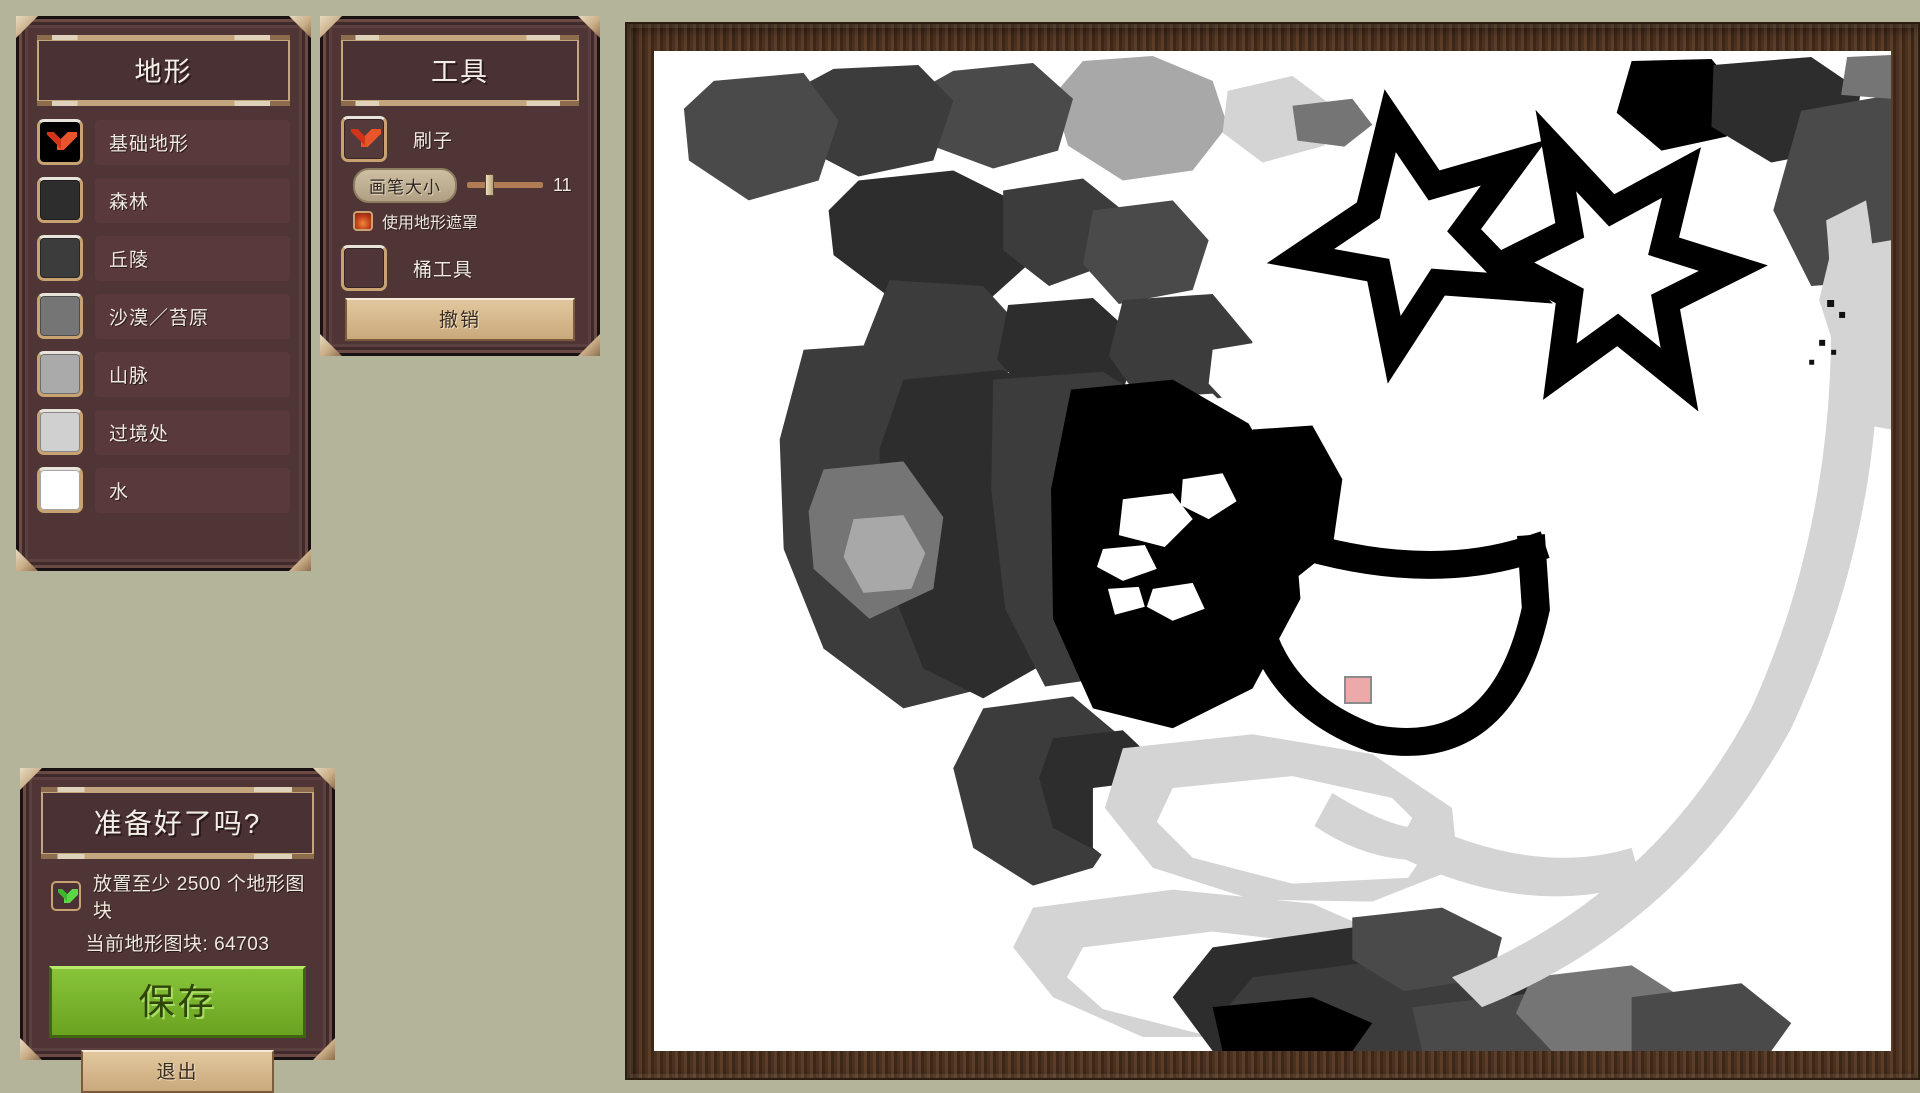 Image resolution: width=1920 pixels, height=1093 pixels. Describe the element at coordinates (562, 184) in the screenshot. I see `brush-size-value: 11` at that location.